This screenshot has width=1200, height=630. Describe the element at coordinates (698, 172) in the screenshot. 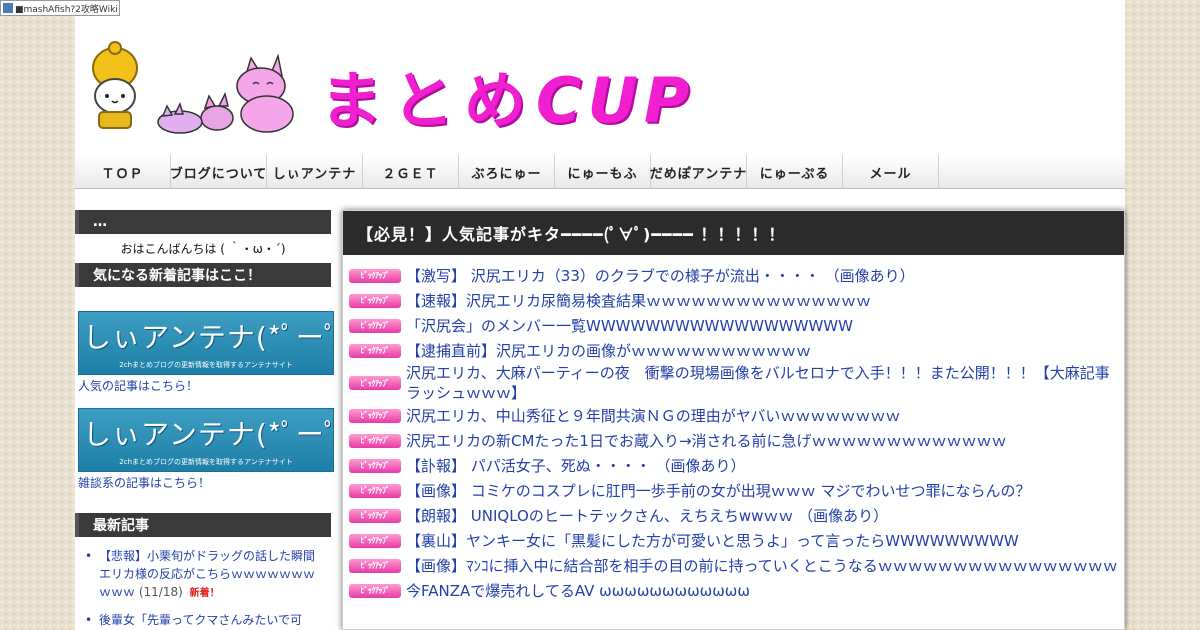

I see `nav-damepo-antenna: だめぽアンテナ` at that location.